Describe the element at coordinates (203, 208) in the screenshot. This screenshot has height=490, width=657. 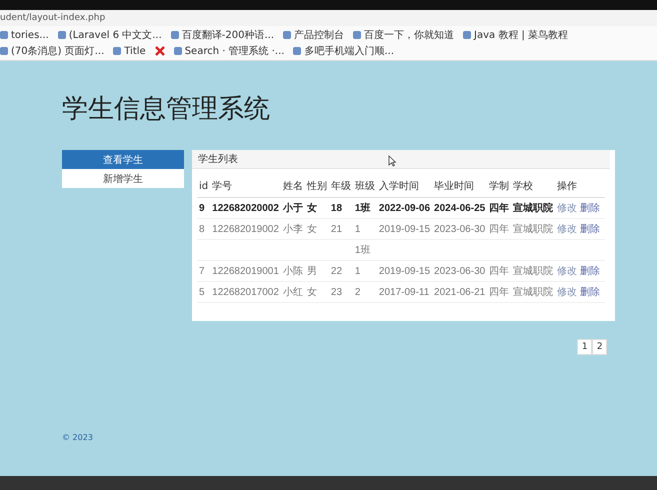
I see `table-cell: 9` at that location.